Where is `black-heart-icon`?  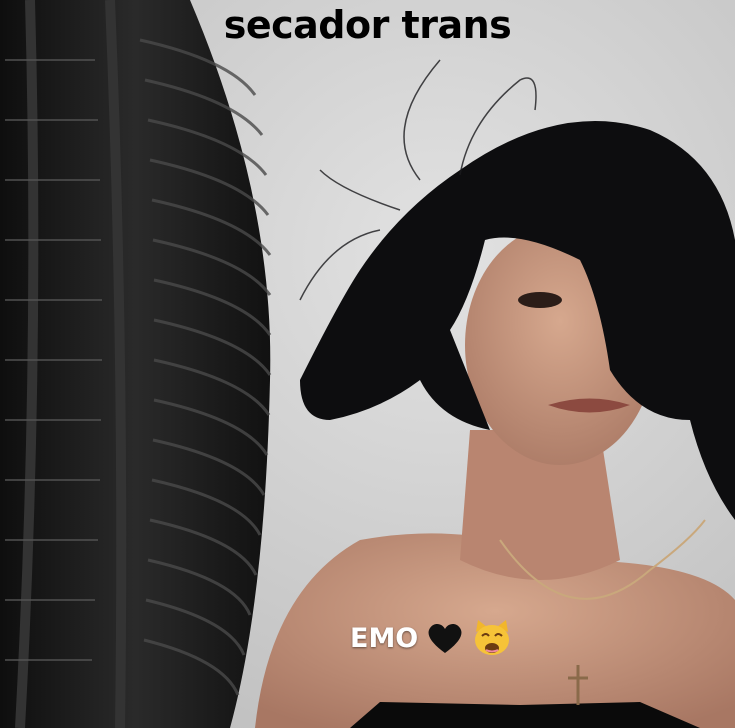 black-heart-icon is located at coordinates (445, 638).